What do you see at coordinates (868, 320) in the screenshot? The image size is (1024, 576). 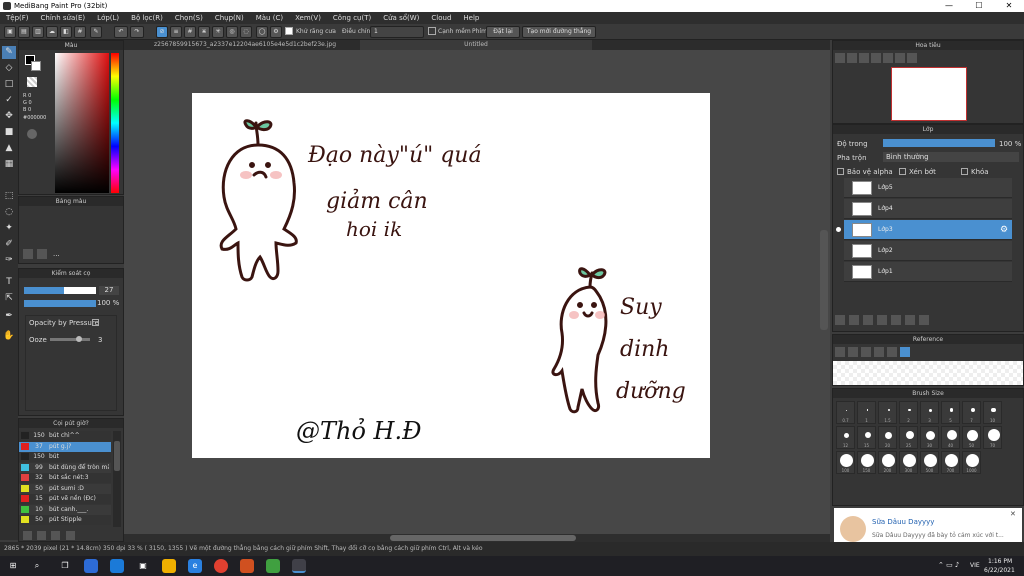 I see `add-8bit-layer-icon` at bounding box center [868, 320].